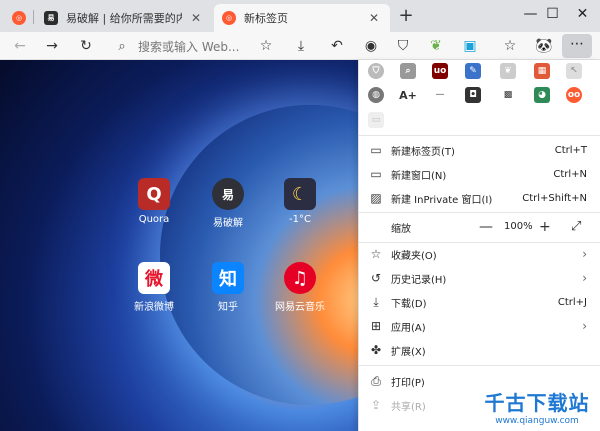 The height and width of the screenshot is (431, 600). I want to click on speed-dial-weather: ☾ -1°C, so click(300, 201).